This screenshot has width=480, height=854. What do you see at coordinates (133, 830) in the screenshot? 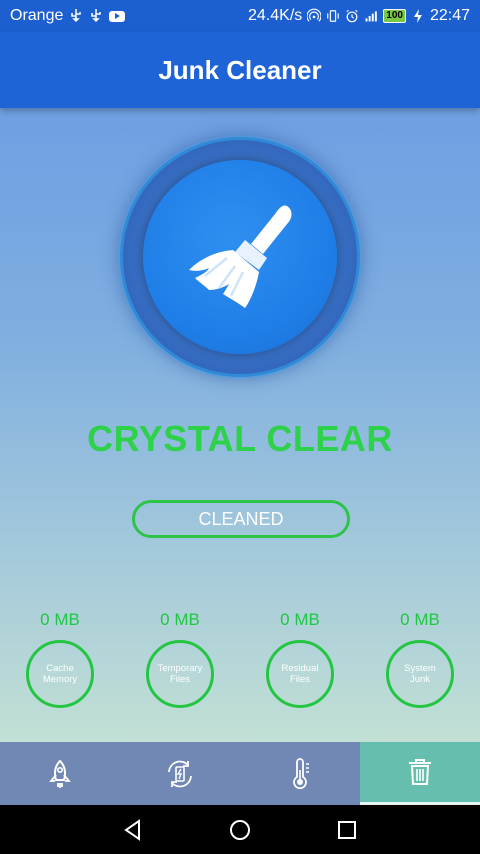
I see `back-icon` at bounding box center [133, 830].